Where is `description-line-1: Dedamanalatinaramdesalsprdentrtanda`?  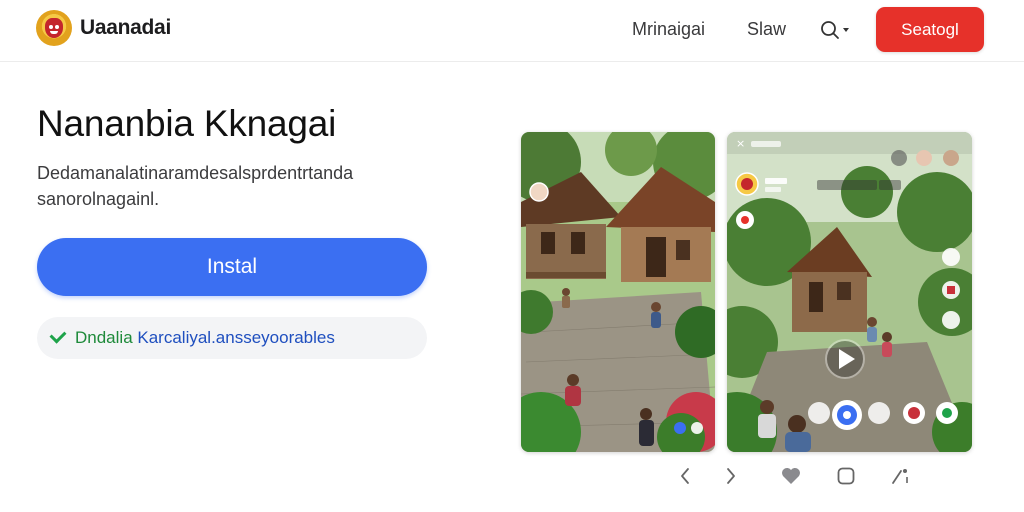 description-line-1: Dedamanalatinaramdesalsprdentrtanda is located at coordinates (195, 173).